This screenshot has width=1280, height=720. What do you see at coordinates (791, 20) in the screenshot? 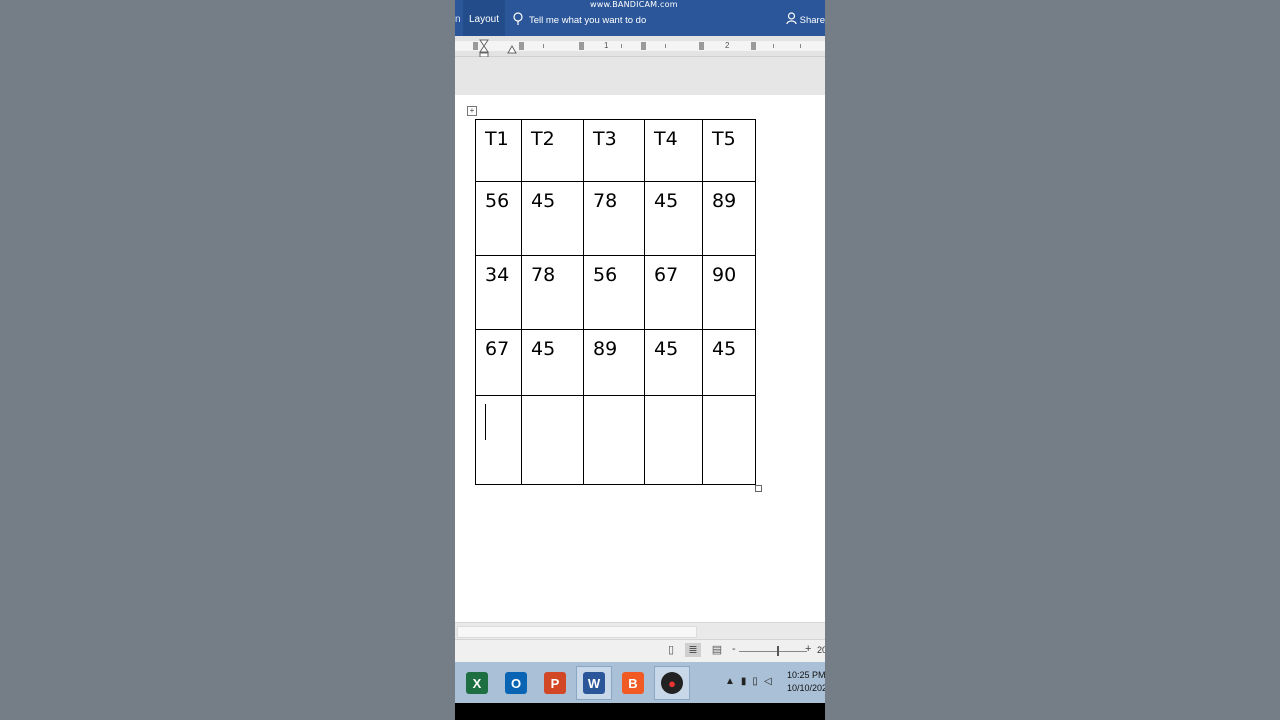
I see `person-icon` at bounding box center [791, 20].